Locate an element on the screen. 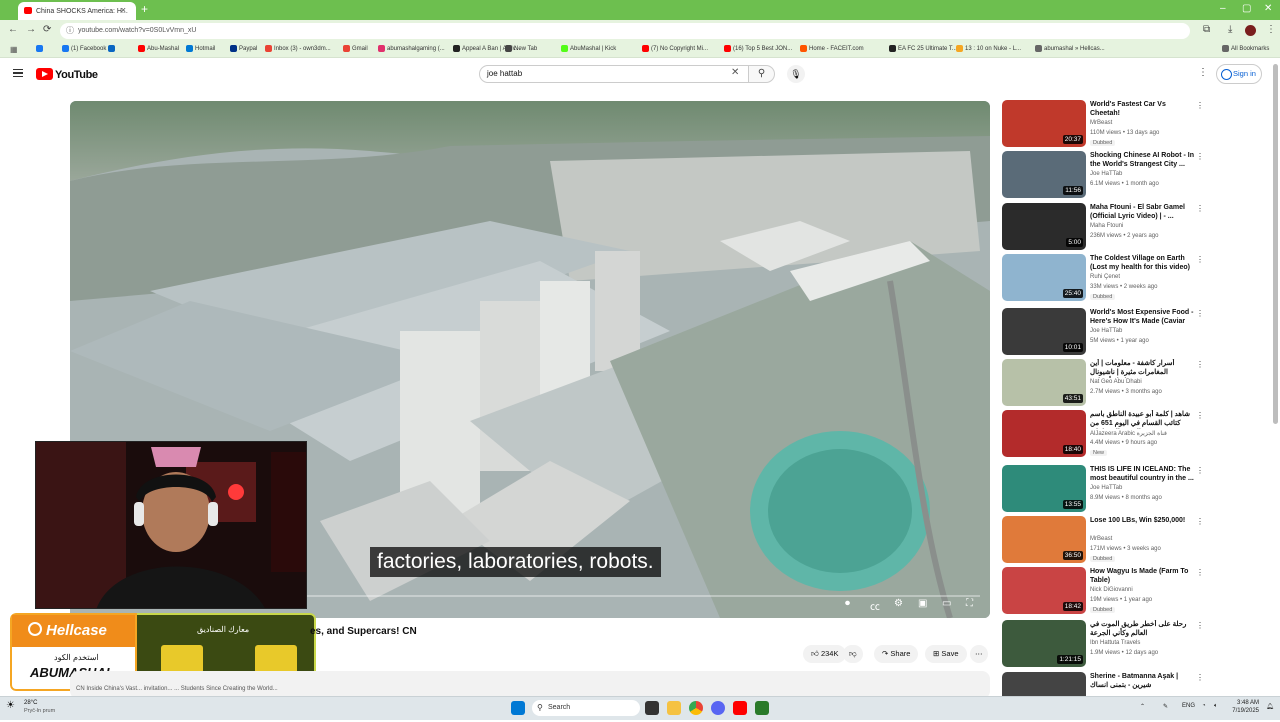 The height and width of the screenshot is (722, 1280). autoplay-toggle-icon: ⏺ is located at coordinates (847, 603).